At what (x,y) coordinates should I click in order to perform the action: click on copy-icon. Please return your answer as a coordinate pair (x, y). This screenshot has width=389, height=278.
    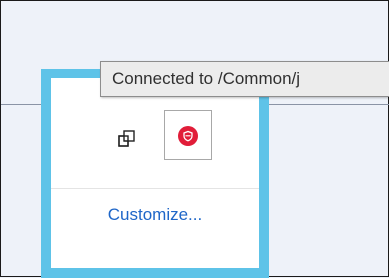
    Looking at the image, I should click on (127, 139).